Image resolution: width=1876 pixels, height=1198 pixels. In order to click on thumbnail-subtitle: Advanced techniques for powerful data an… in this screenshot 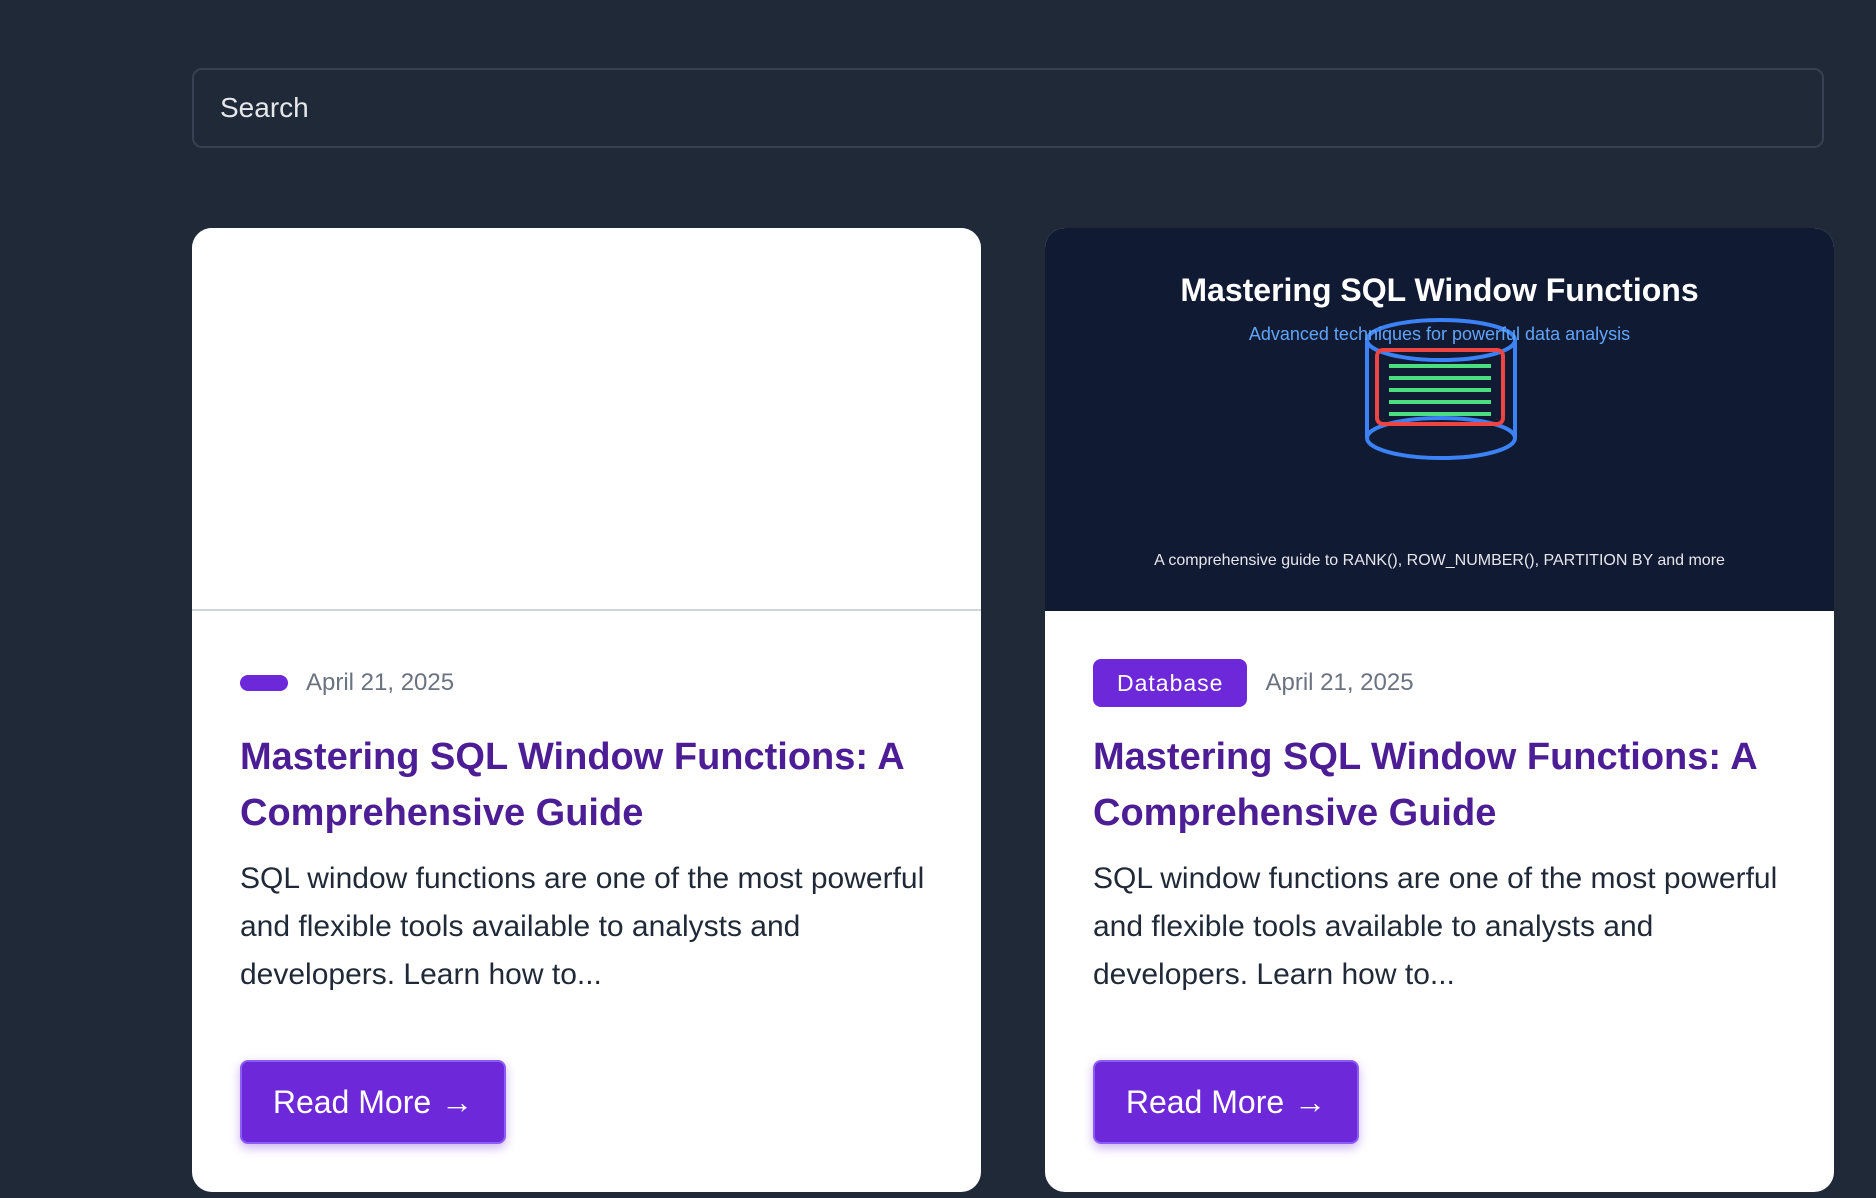, I will do `click(1439, 334)`.